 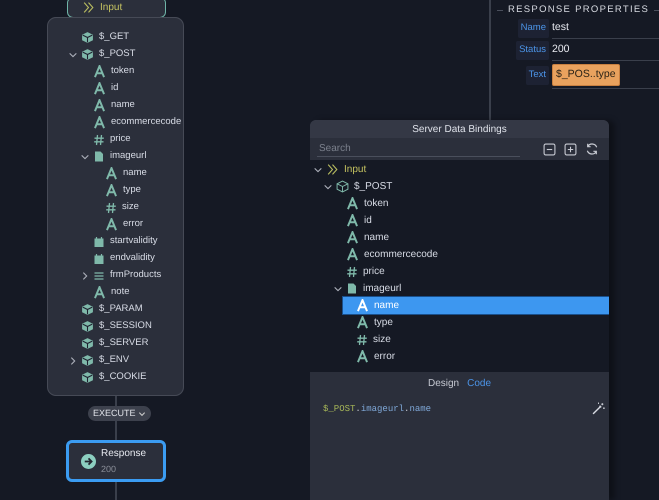 What do you see at coordinates (461, 169) in the screenshot?
I see `tree-item: Input` at bounding box center [461, 169].